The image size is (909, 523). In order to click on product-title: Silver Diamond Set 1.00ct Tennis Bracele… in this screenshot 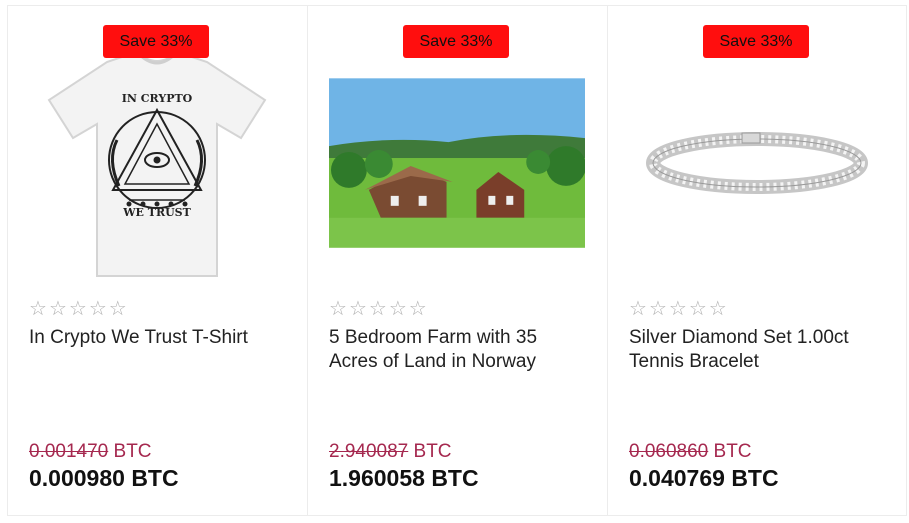, I will do `click(759, 350)`.